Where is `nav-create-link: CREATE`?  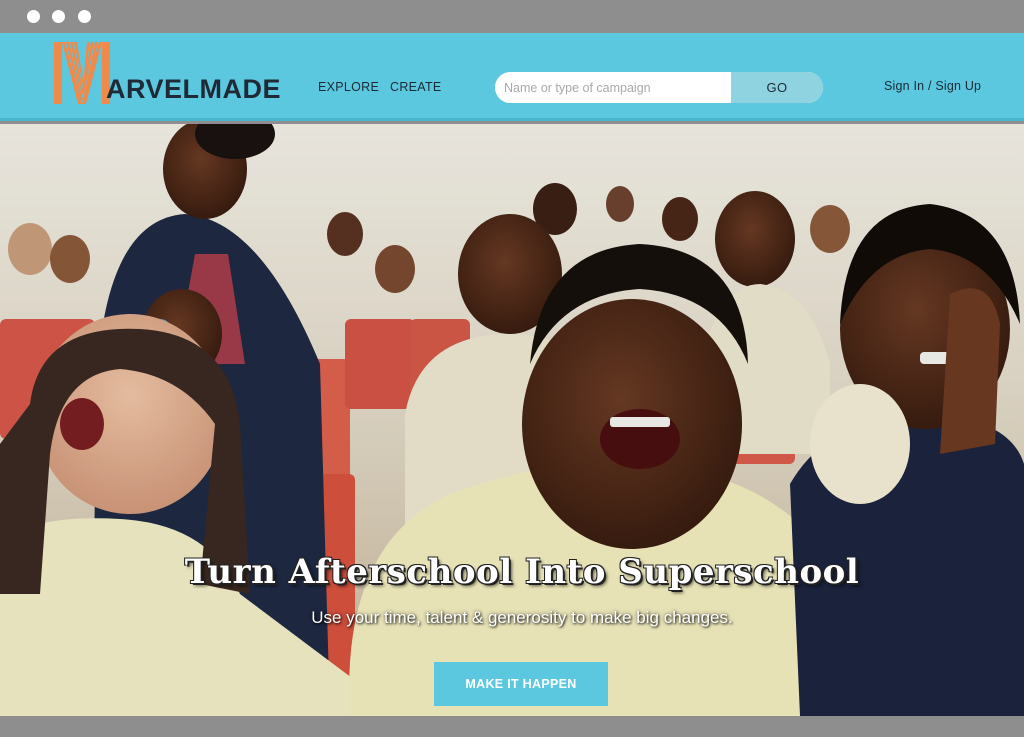 nav-create-link: CREATE is located at coordinates (416, 87).